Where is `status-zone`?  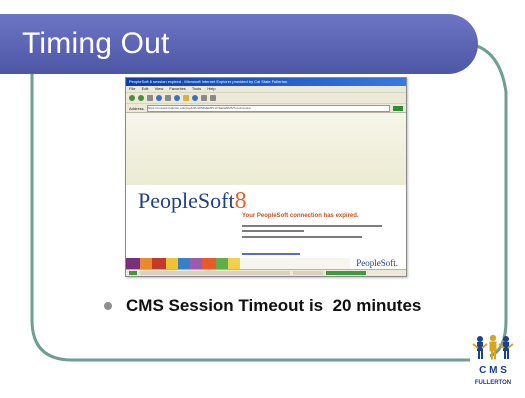
status-zone is located at coordinates (308, 273).